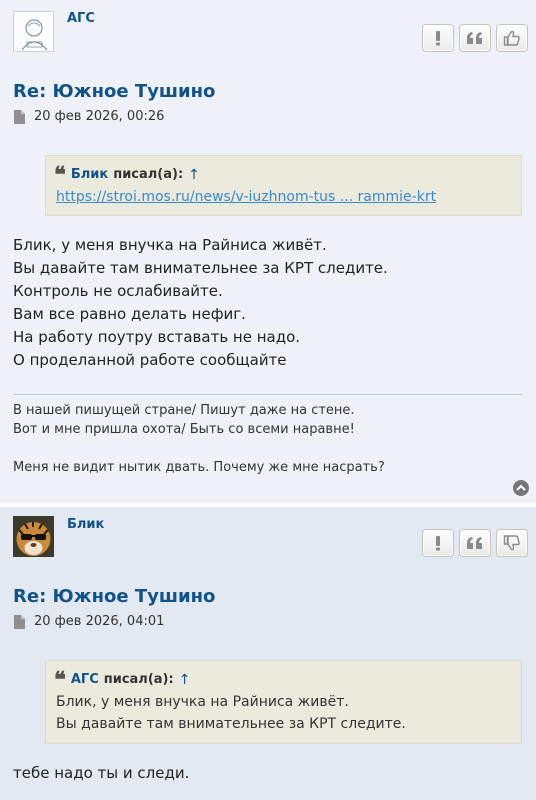  What do you see at coordinates (129, 314) in the screenshot?
I see `content-line: Вам все равно делать нефиг.` at bounding box center [129, 314].